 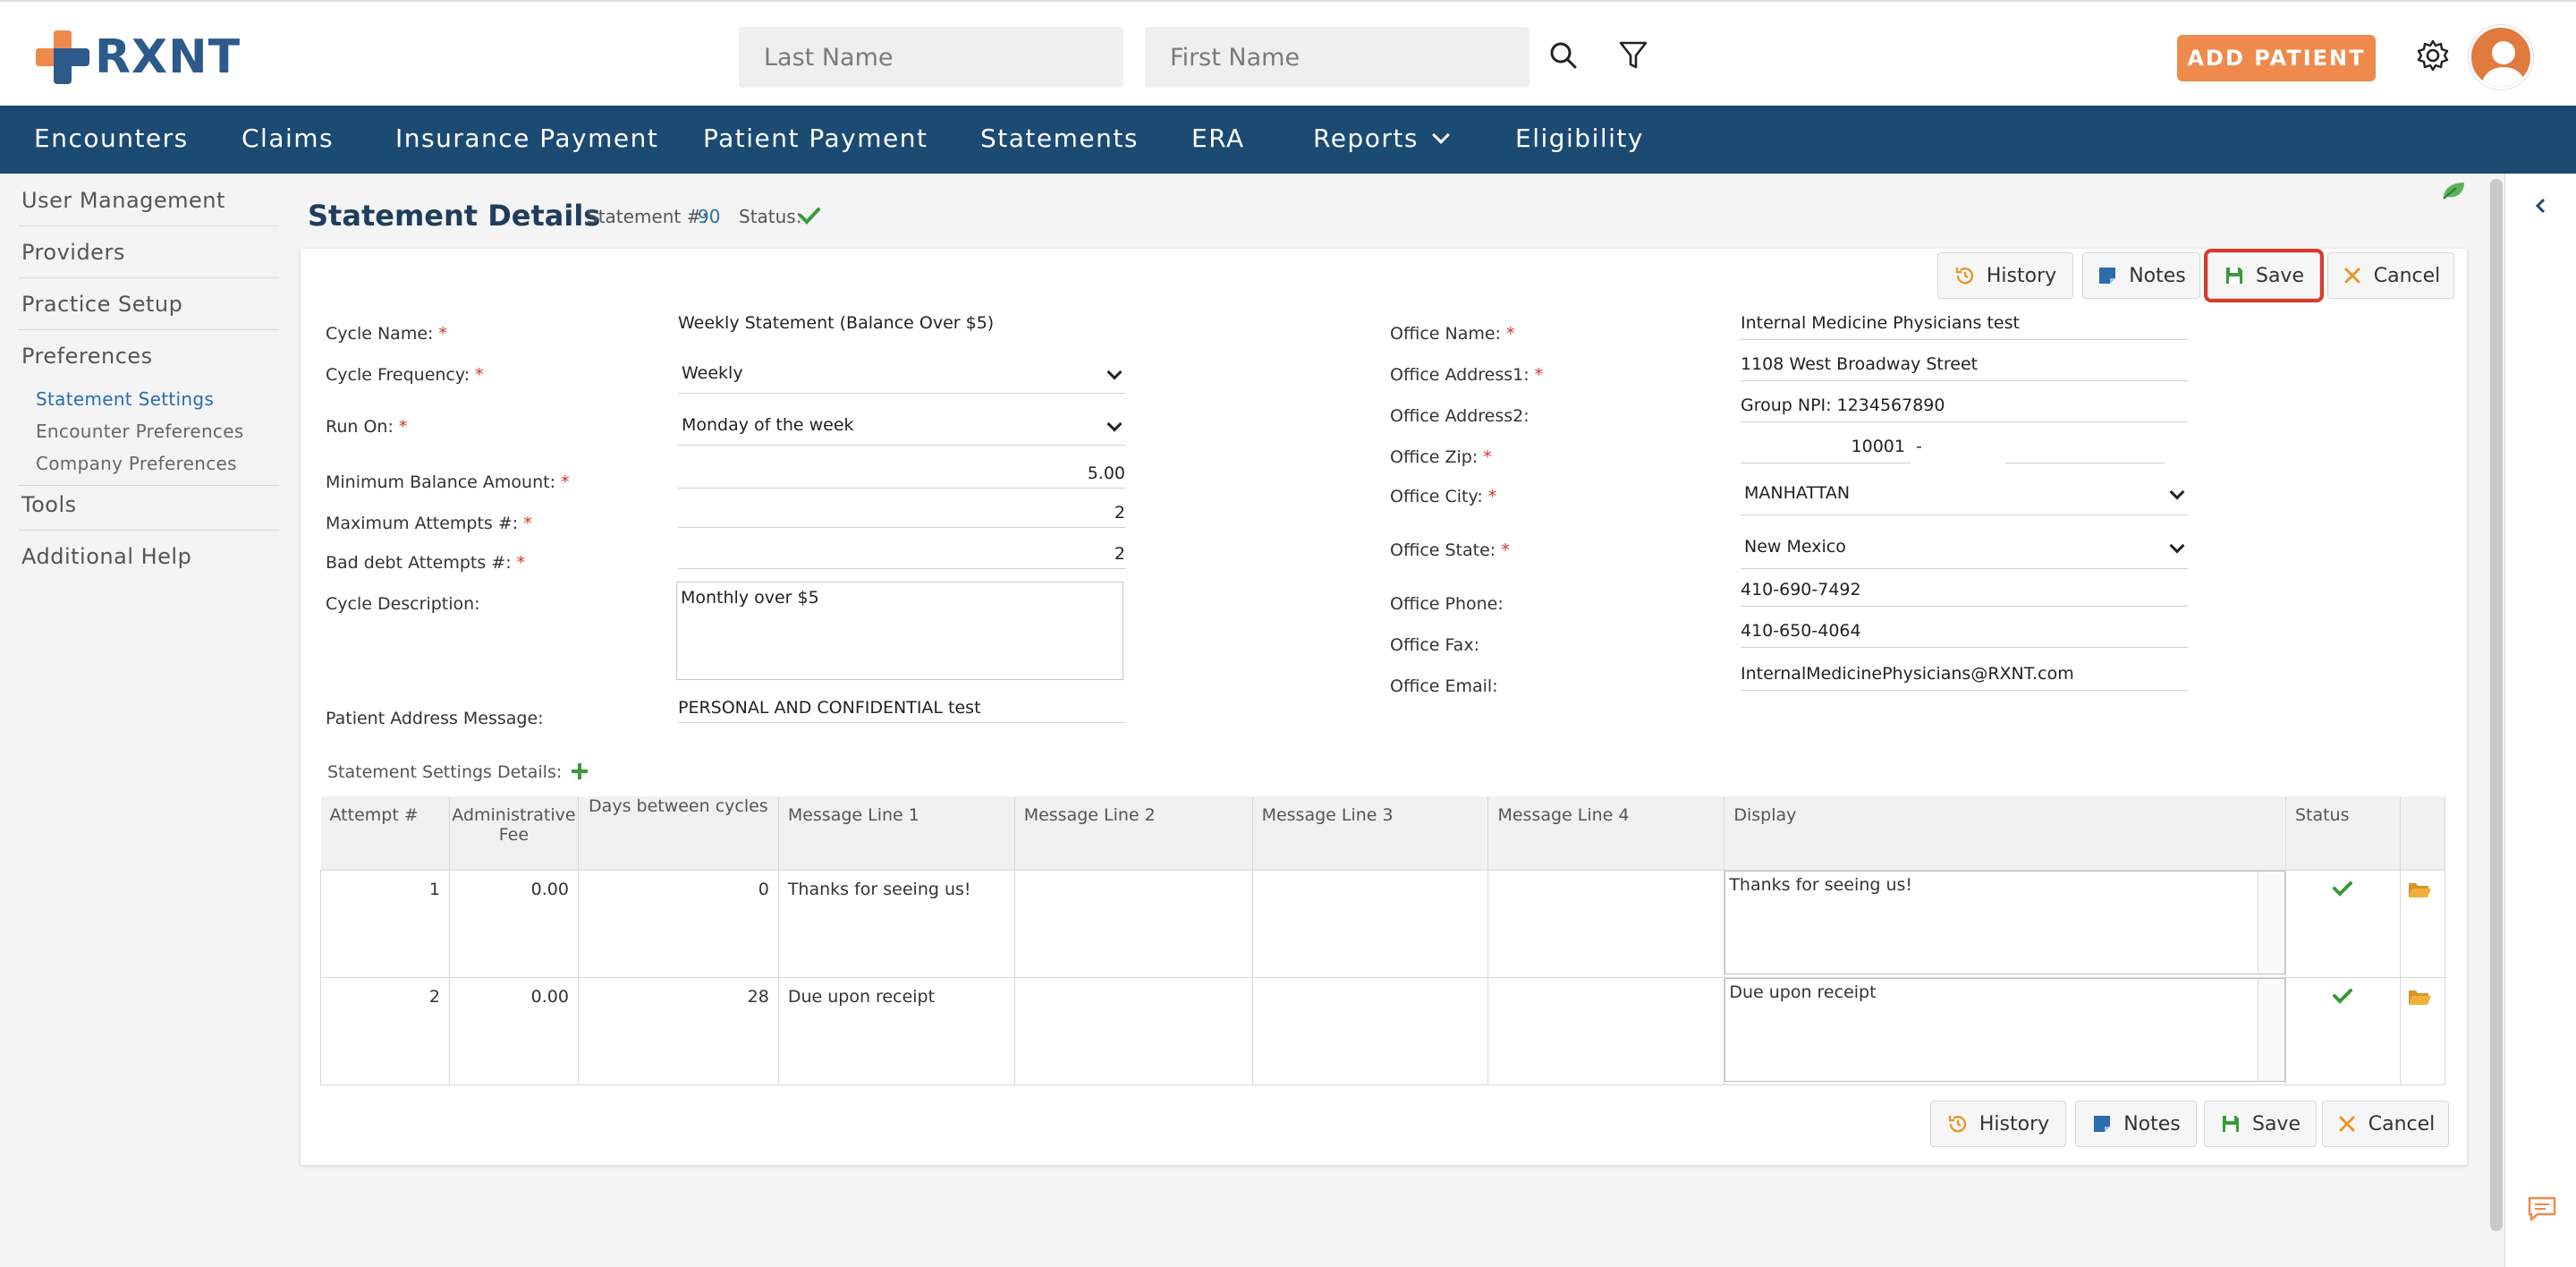 I want to click on nav-claims: Claims, so click(x=288, y=138).